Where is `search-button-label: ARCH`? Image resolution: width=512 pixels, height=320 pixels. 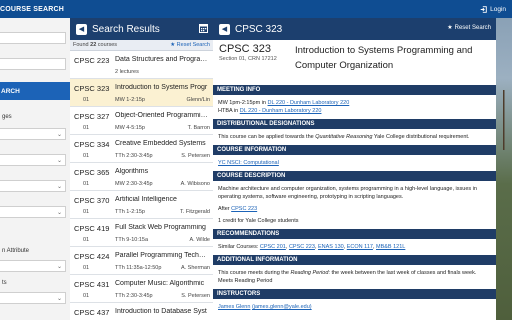 search-button-label: ARCH is located at coordinates (10, 91).